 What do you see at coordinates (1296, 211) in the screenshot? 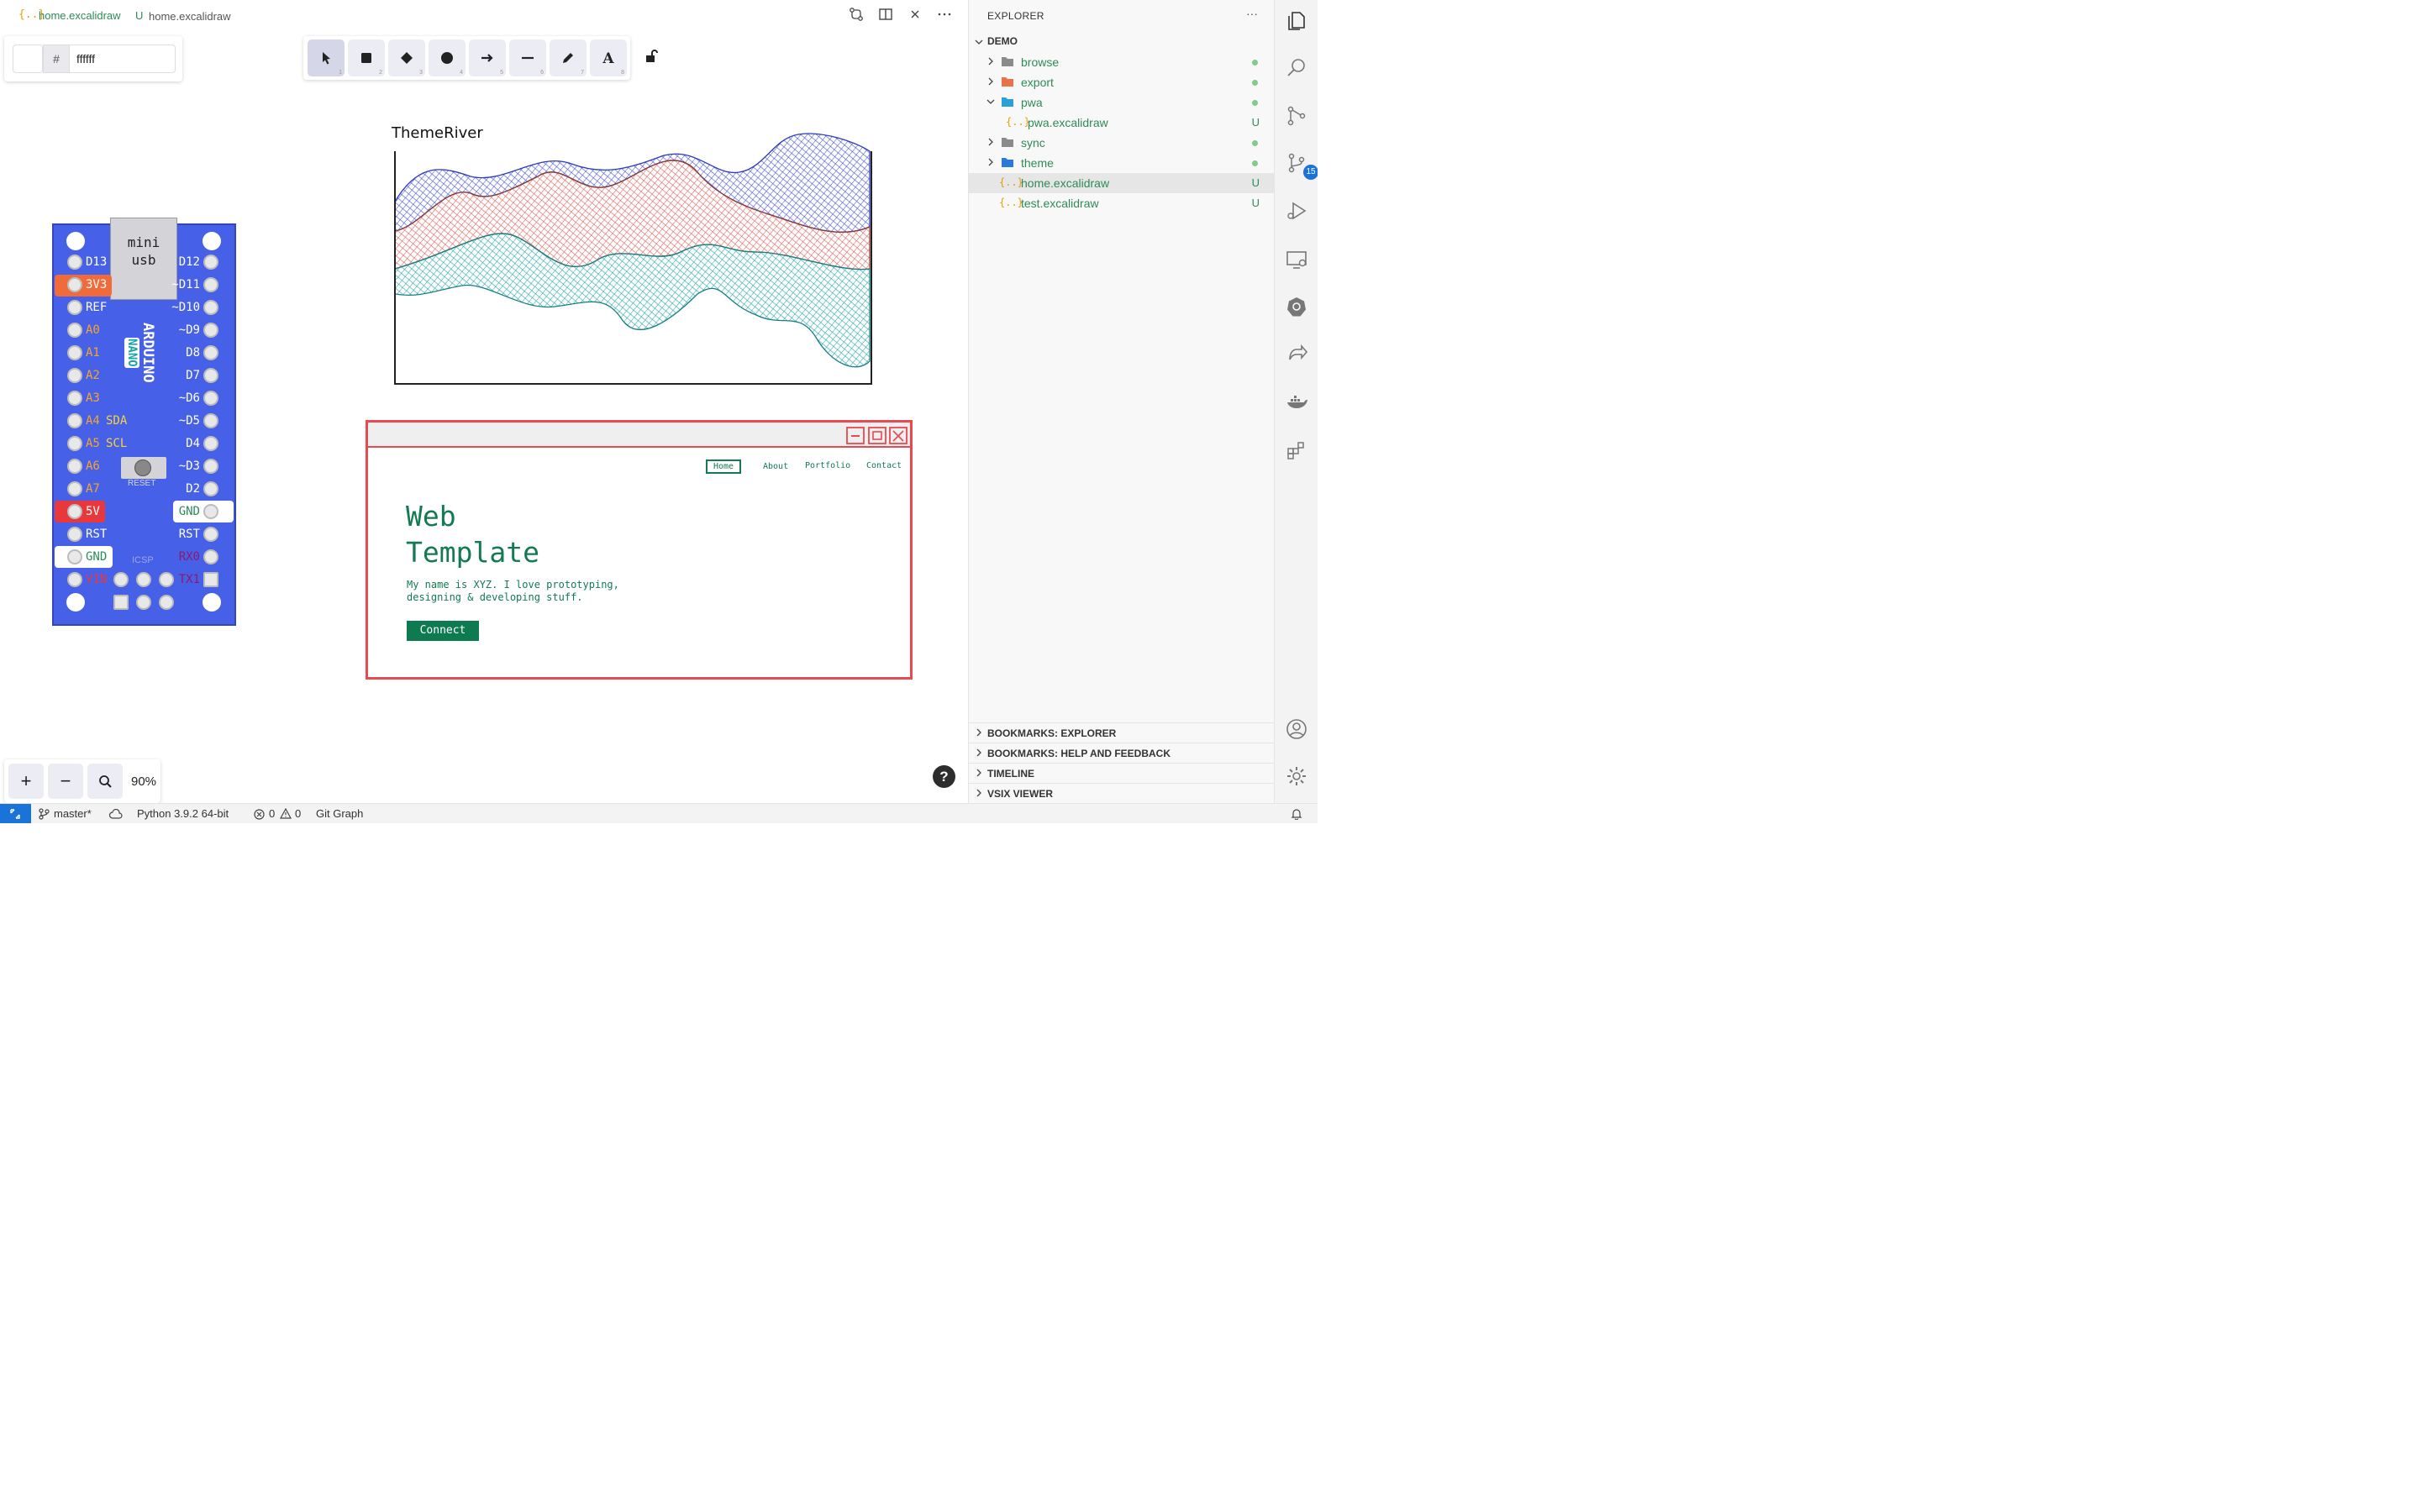
I see `run-debug-icon` at bounding box center [1296, 211].